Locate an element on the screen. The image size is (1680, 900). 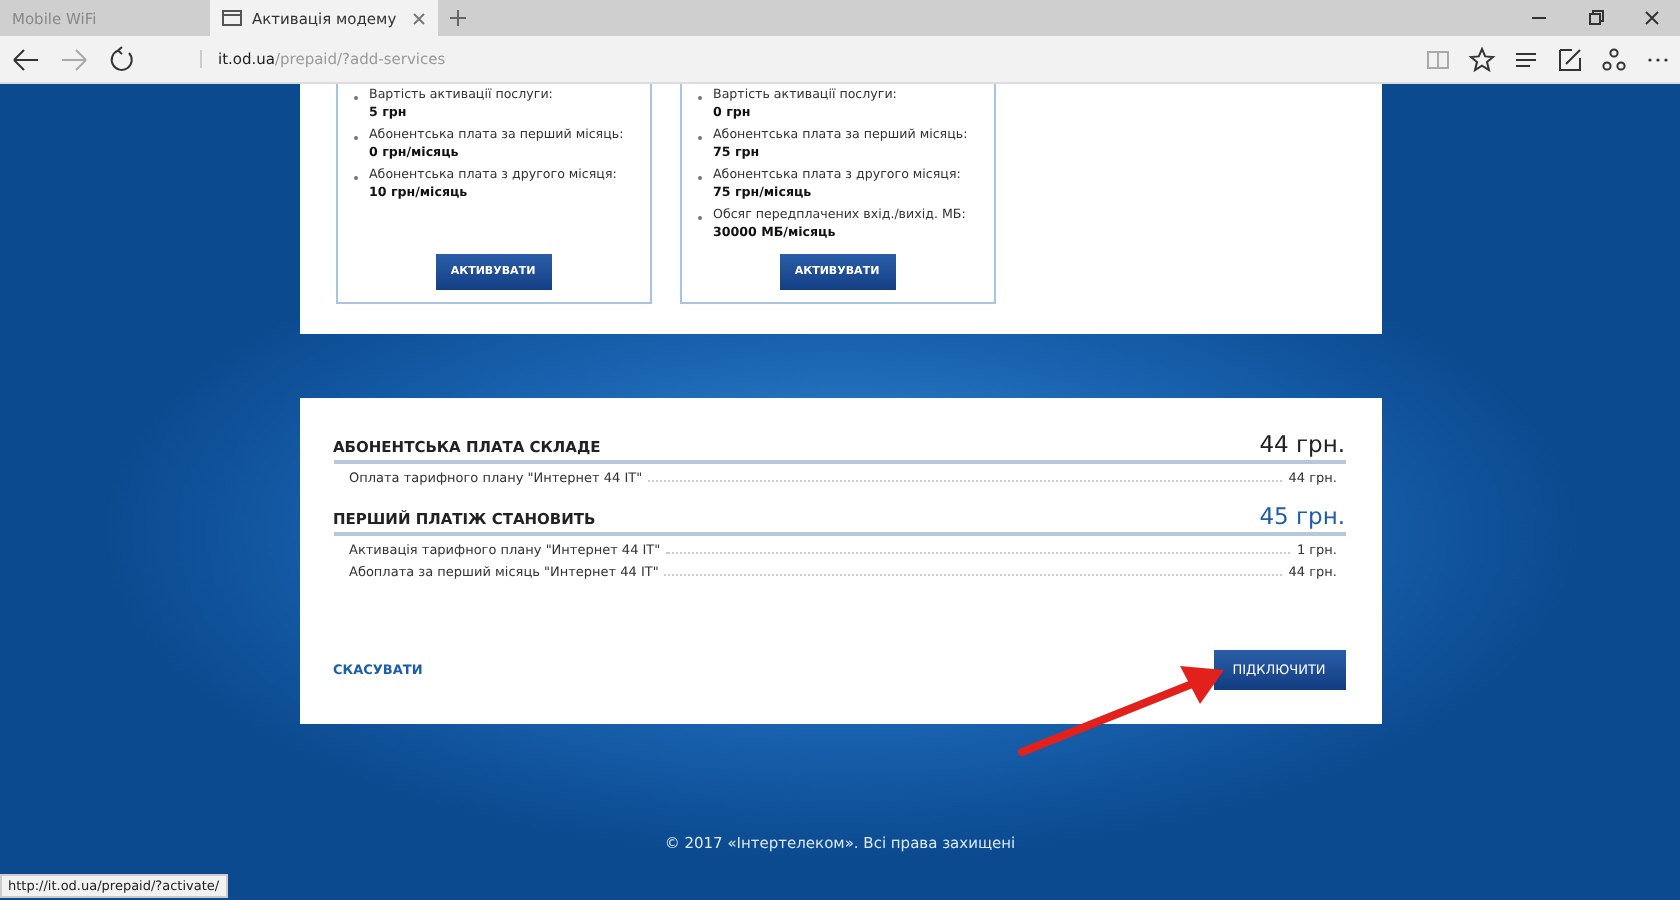
share-icon is located at coordinates (1614, 59).